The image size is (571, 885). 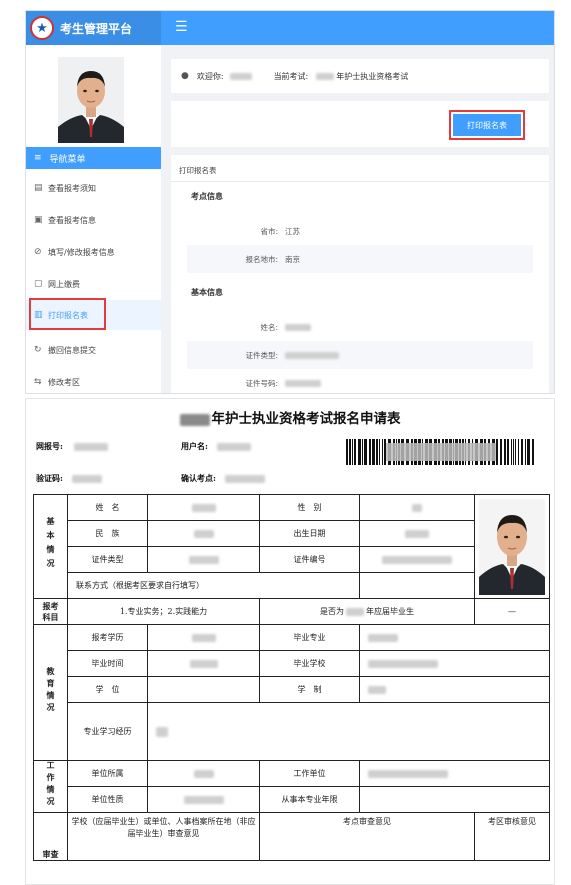 What do you see at coordinates (309, 507) in the screenshot?
I see `label-gender: 性 别` at bounding box center [309, 507].